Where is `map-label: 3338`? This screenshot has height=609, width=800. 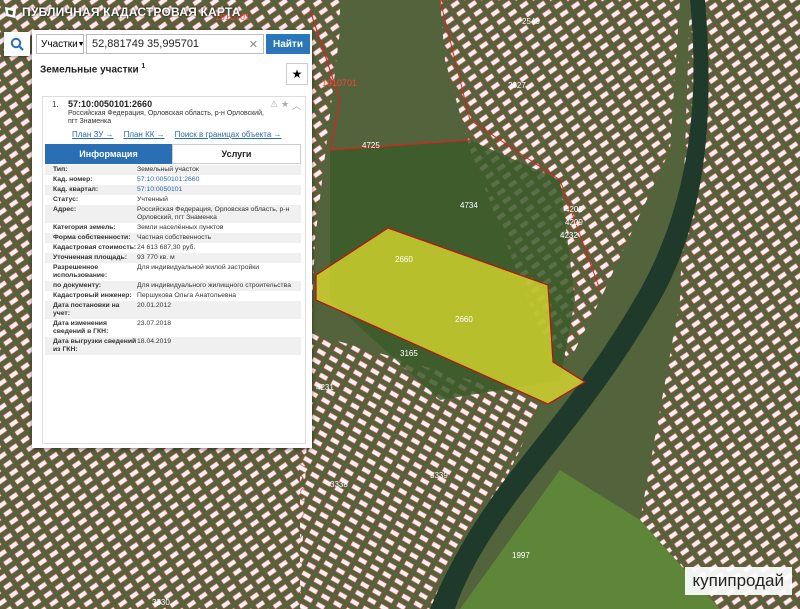
map-label: 3338 is located at coordinates (339, 484).